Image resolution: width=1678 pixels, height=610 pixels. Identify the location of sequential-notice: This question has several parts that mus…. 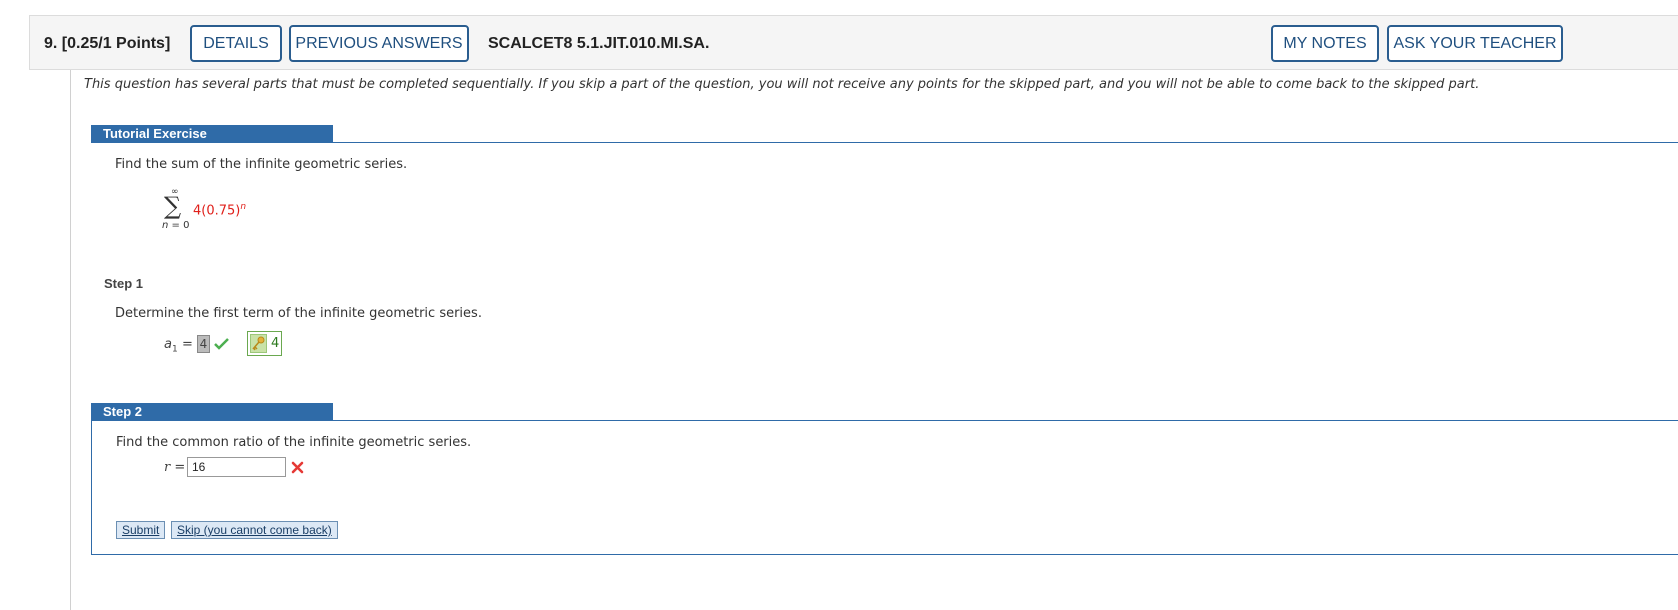
(782, 84).